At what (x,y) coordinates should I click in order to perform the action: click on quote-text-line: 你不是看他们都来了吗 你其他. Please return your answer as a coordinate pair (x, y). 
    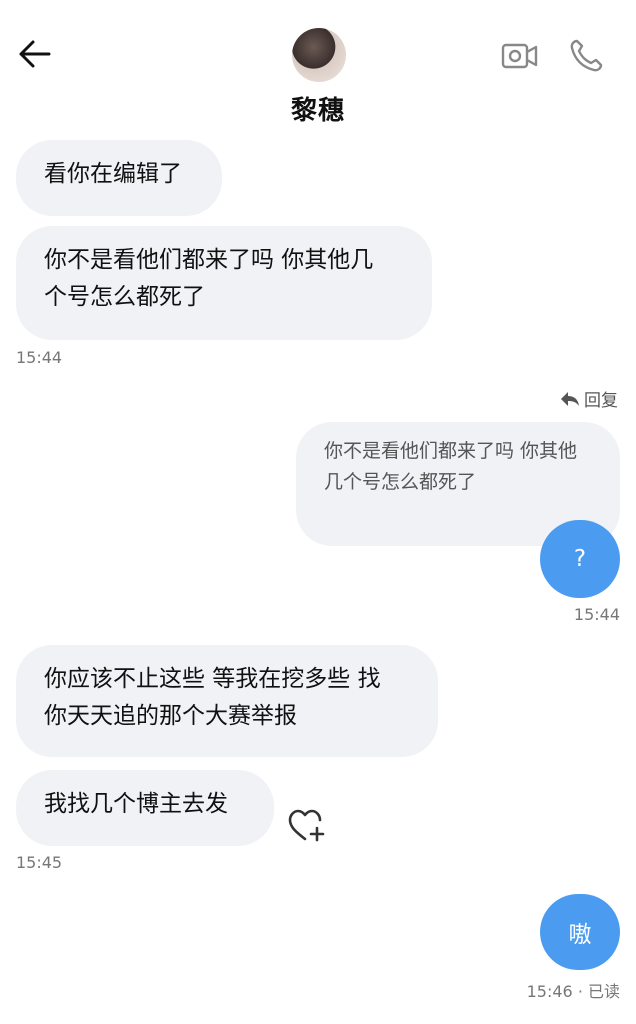
    Looking at the image, I should click on (451, 451).